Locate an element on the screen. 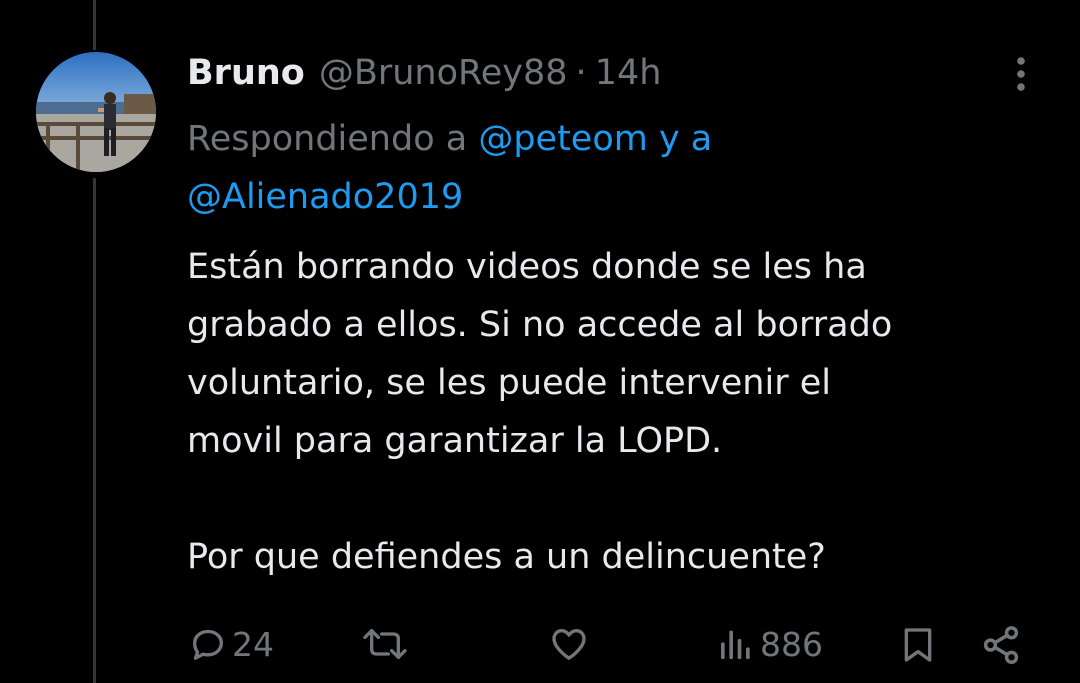  tweet-header: Bruno @BrunoRey88 · 14h is located at coordinates (424, 73).